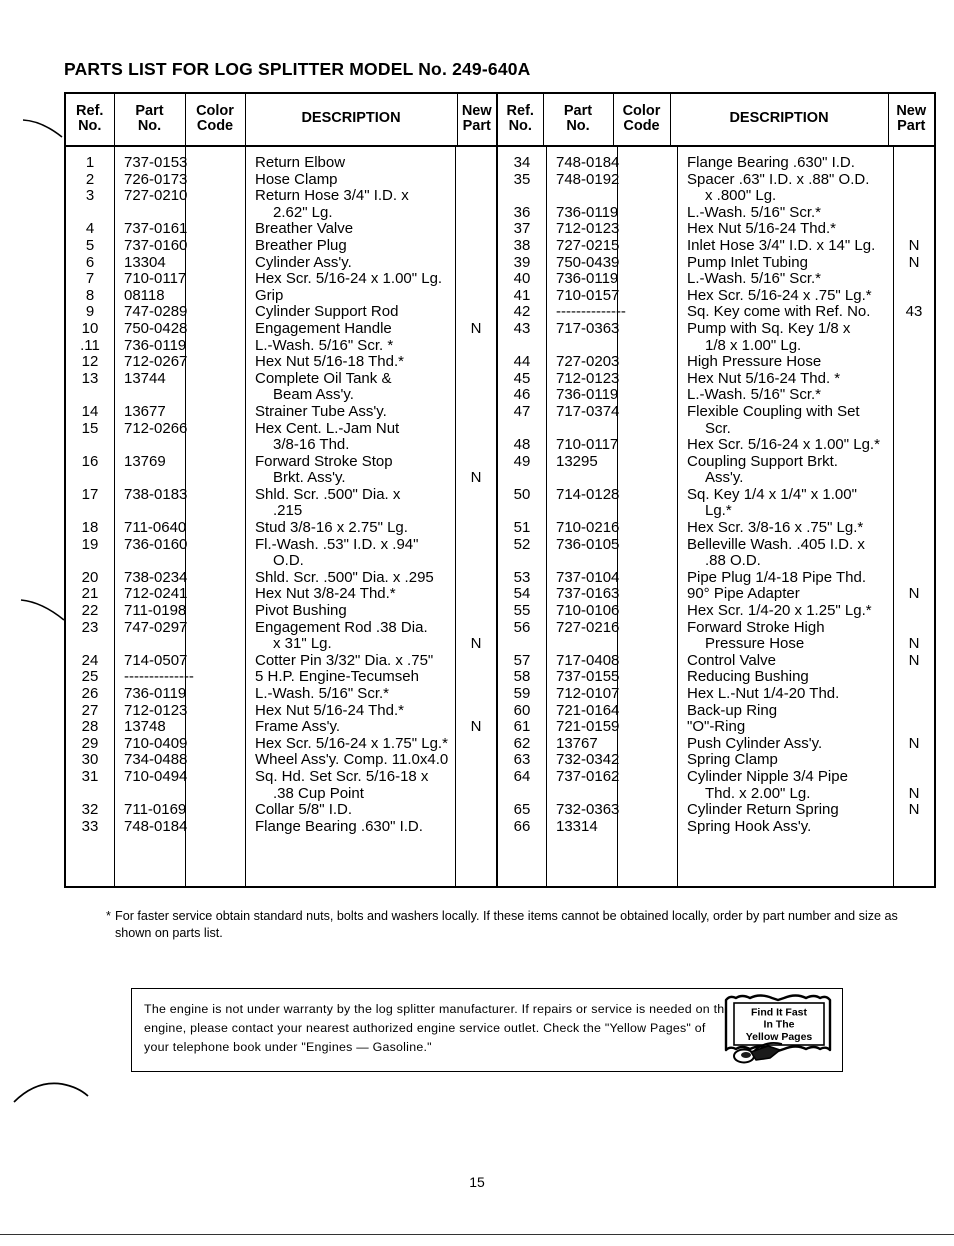 The width and height of the screenshot is (954, 1246). What do you see at coordinates (281, 412) in the screenshot?
I see `table-row: 14 13677 Strainer Tube Ass'y.` at bounding box center [281, 412].